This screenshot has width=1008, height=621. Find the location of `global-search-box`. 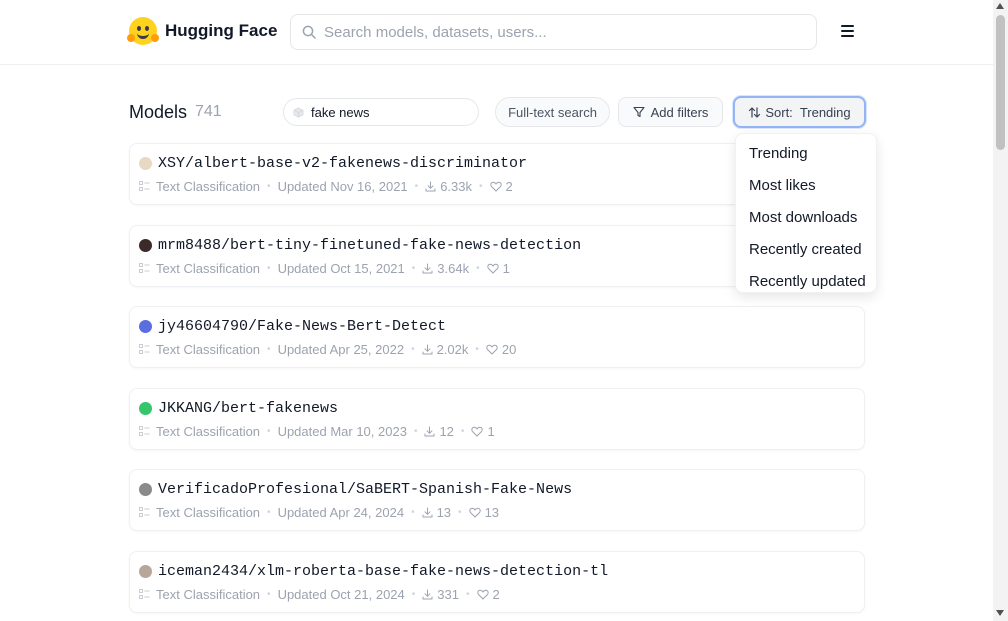

global-search-box is located at coordinates (553, 32).